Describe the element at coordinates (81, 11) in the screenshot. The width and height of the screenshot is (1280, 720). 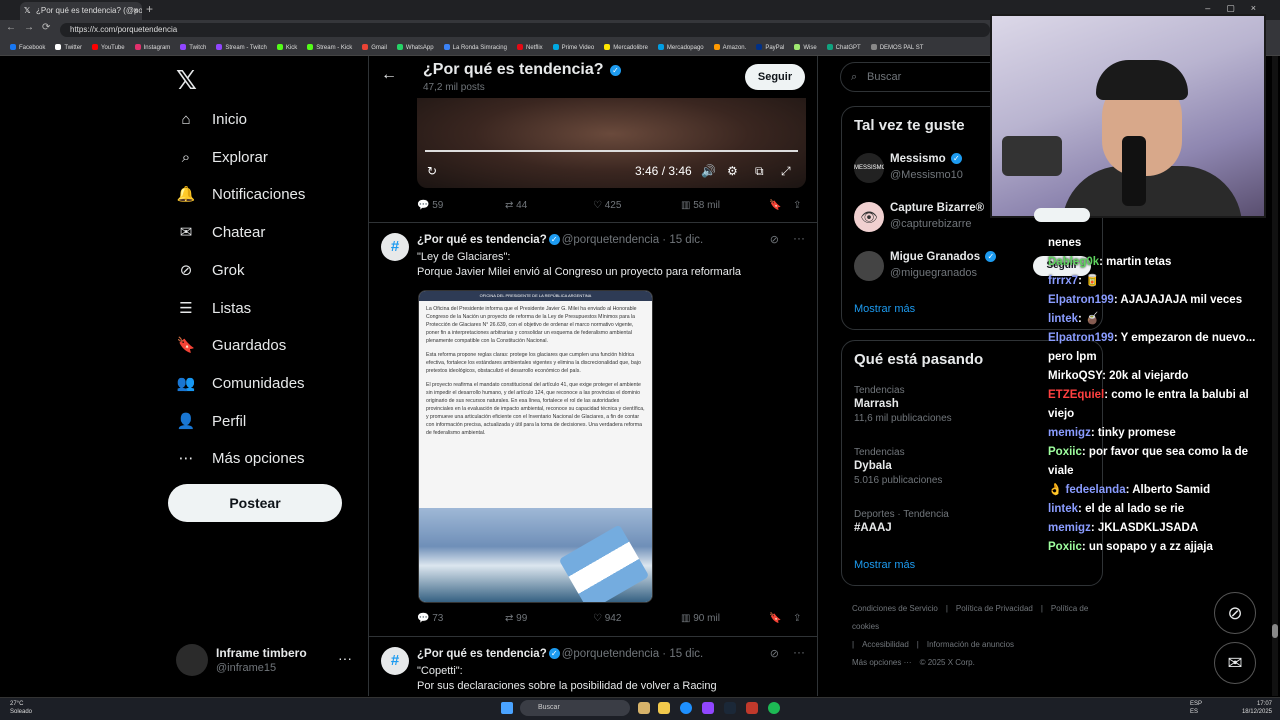
I see `browser-tab: 𝕏 ¿Por qué es tendencia? (@porque×` at that location.